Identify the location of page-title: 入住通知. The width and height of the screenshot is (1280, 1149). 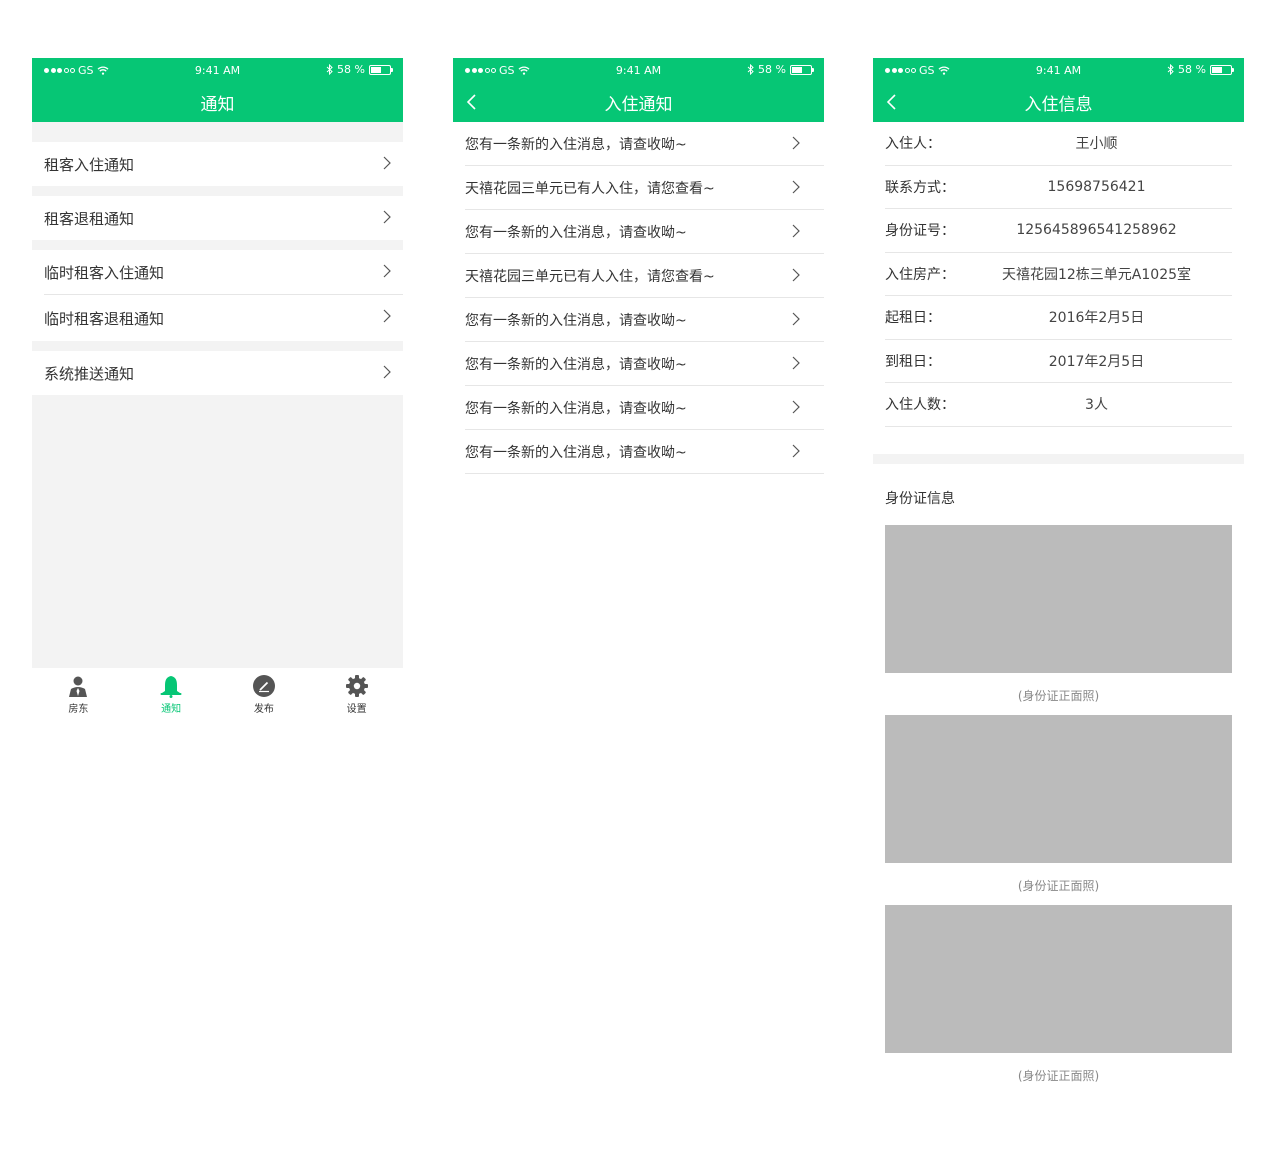
(638, 105).